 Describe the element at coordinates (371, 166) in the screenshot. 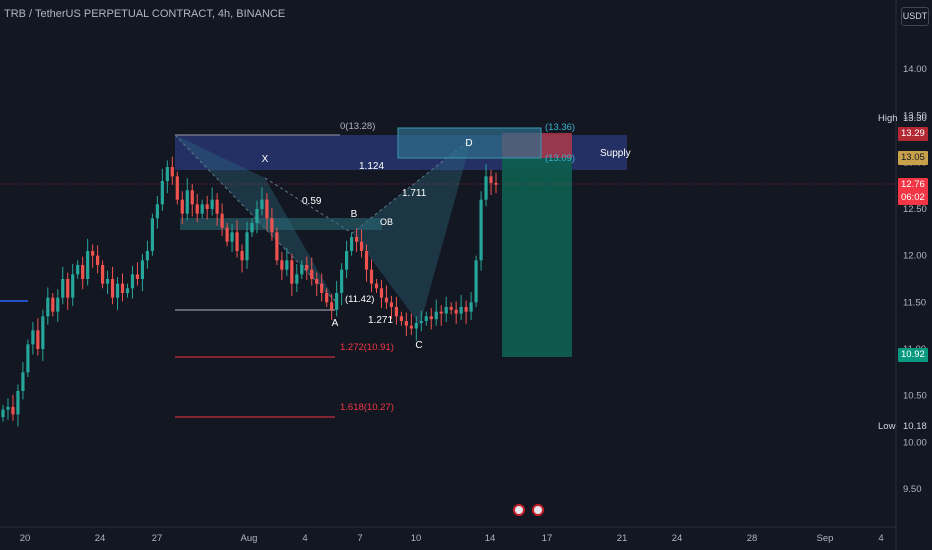

I see `ratio-xd-label: 1.124` at that location.